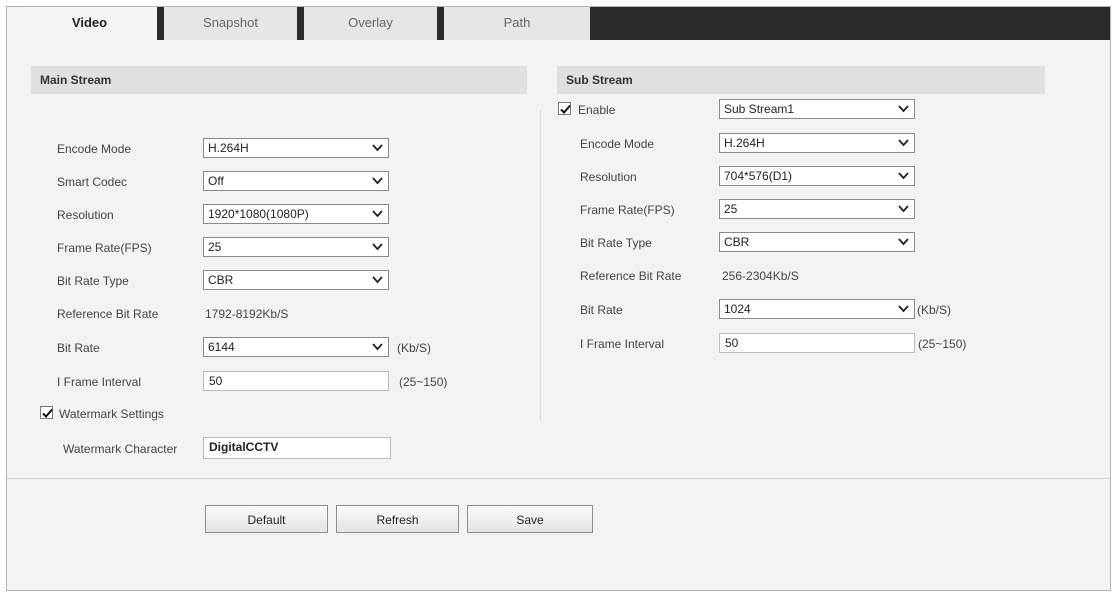 Image resolution: width=1117 pixels, height=595 pixels. I want to click on sub-stream-header: Sub Stream, so click(801, 80).